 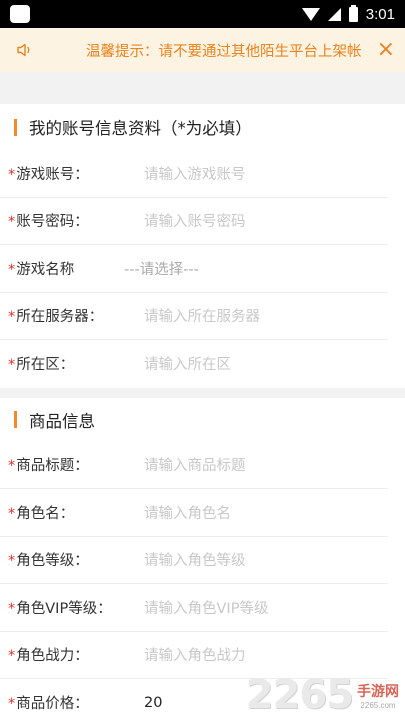 What do you see at coordinates (45, 269) in the screenshot?
I see `field-label: 游戏名称` at bounding box center [45, 269].